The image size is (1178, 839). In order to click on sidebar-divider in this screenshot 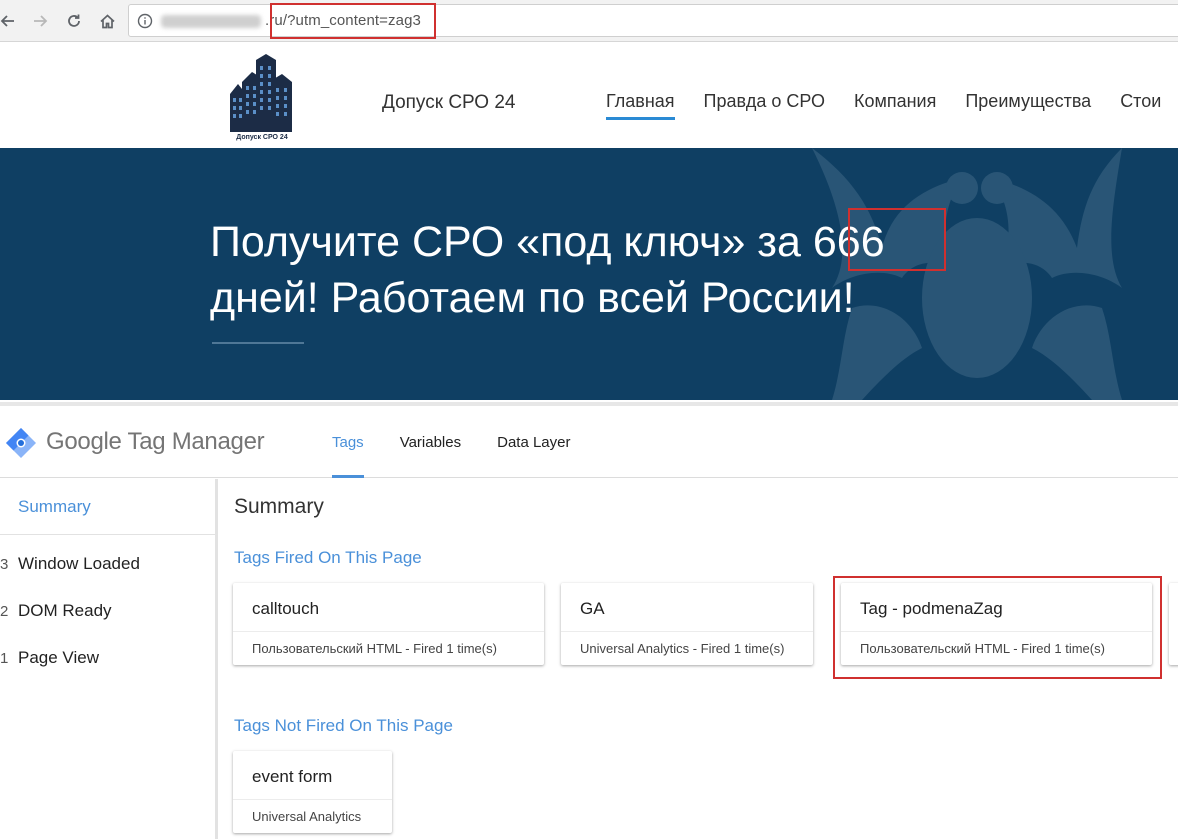, I will do `click(107, 534)`.